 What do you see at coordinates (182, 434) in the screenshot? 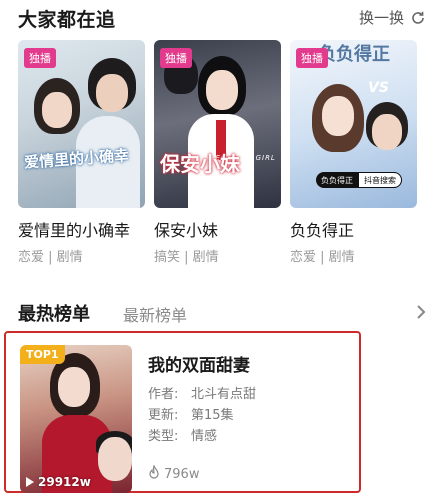
I see `meta-type: 类型: 情感` at bounding box center [182, 434].